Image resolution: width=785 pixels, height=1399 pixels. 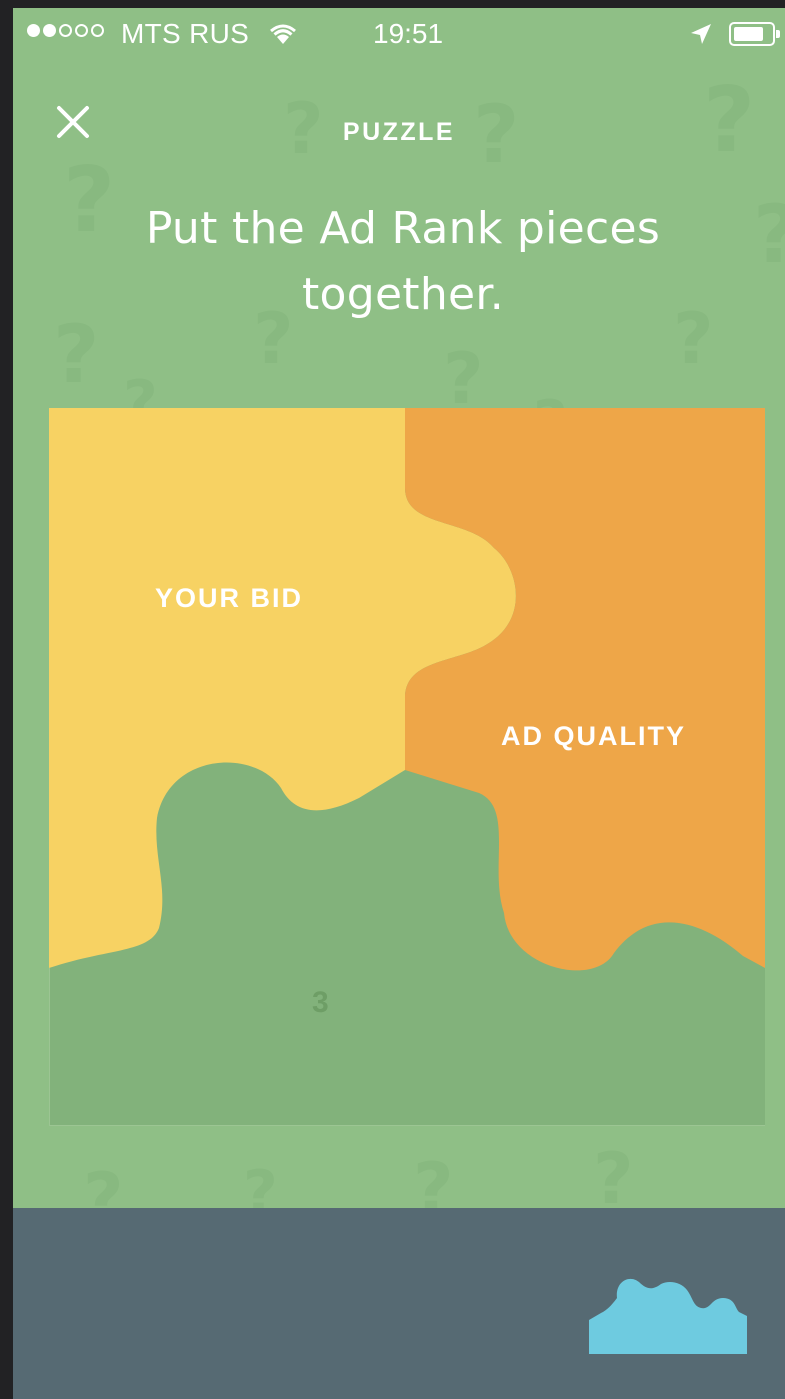 What do you see at coordinates (701, 34) in the screenshot?
I see `location-arrow-icon` at bounding box center [701, 34].